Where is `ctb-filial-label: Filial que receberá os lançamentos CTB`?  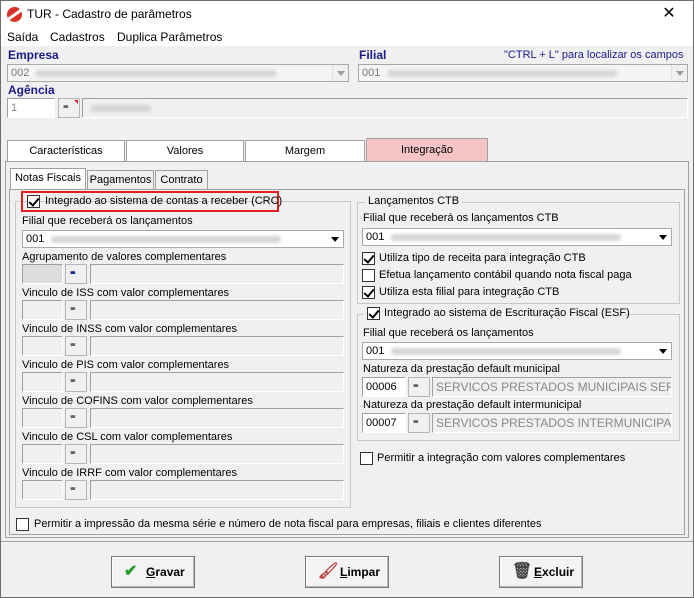
ctb-filial-label: Filial que receberá os lançamentos CTB is located at coordinates (461, 218).